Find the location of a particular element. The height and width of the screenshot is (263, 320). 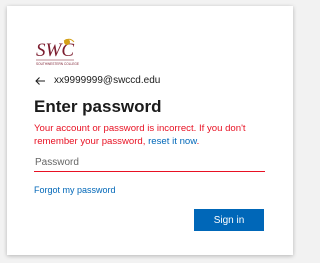

reset-password-link: reset it now is located at coordinates (172, 141).